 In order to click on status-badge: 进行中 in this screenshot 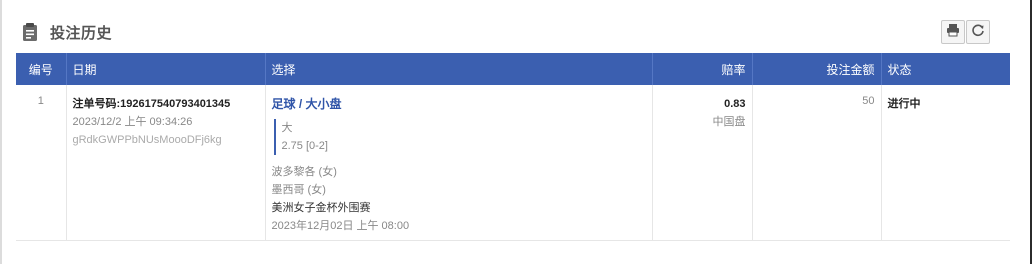, I will do `click(945, 163)`.